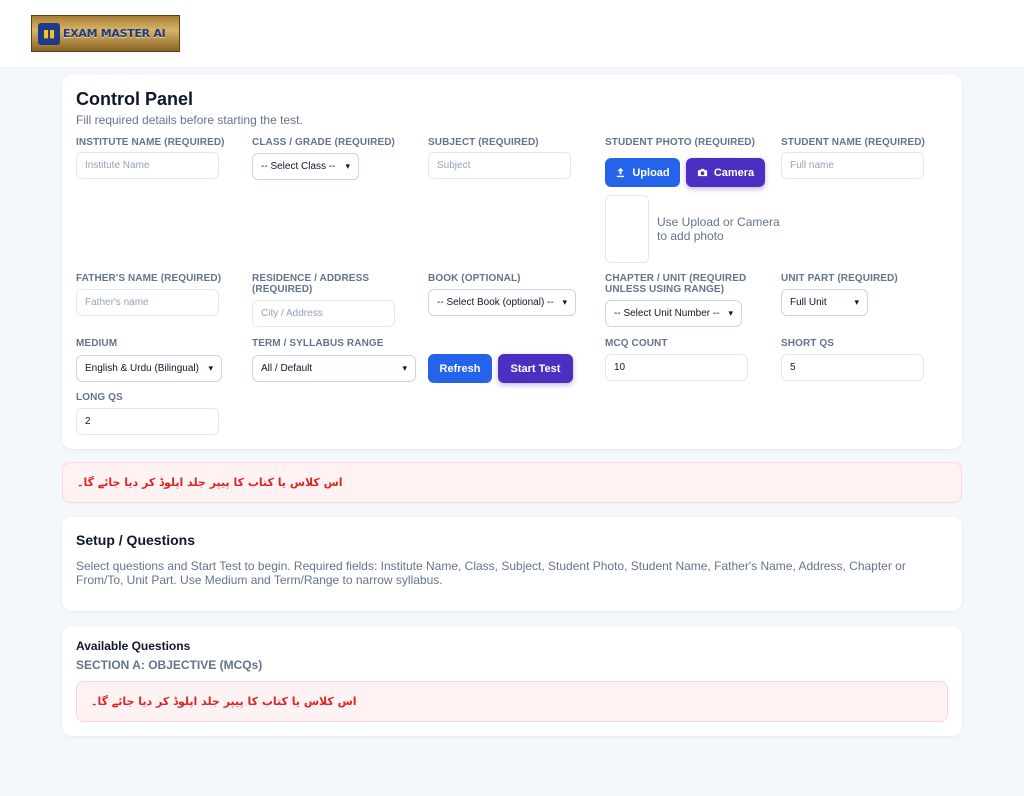 This screenshot has height=796, width=1024. I want to click on upload-button-label: Upload, so click(651, 172).